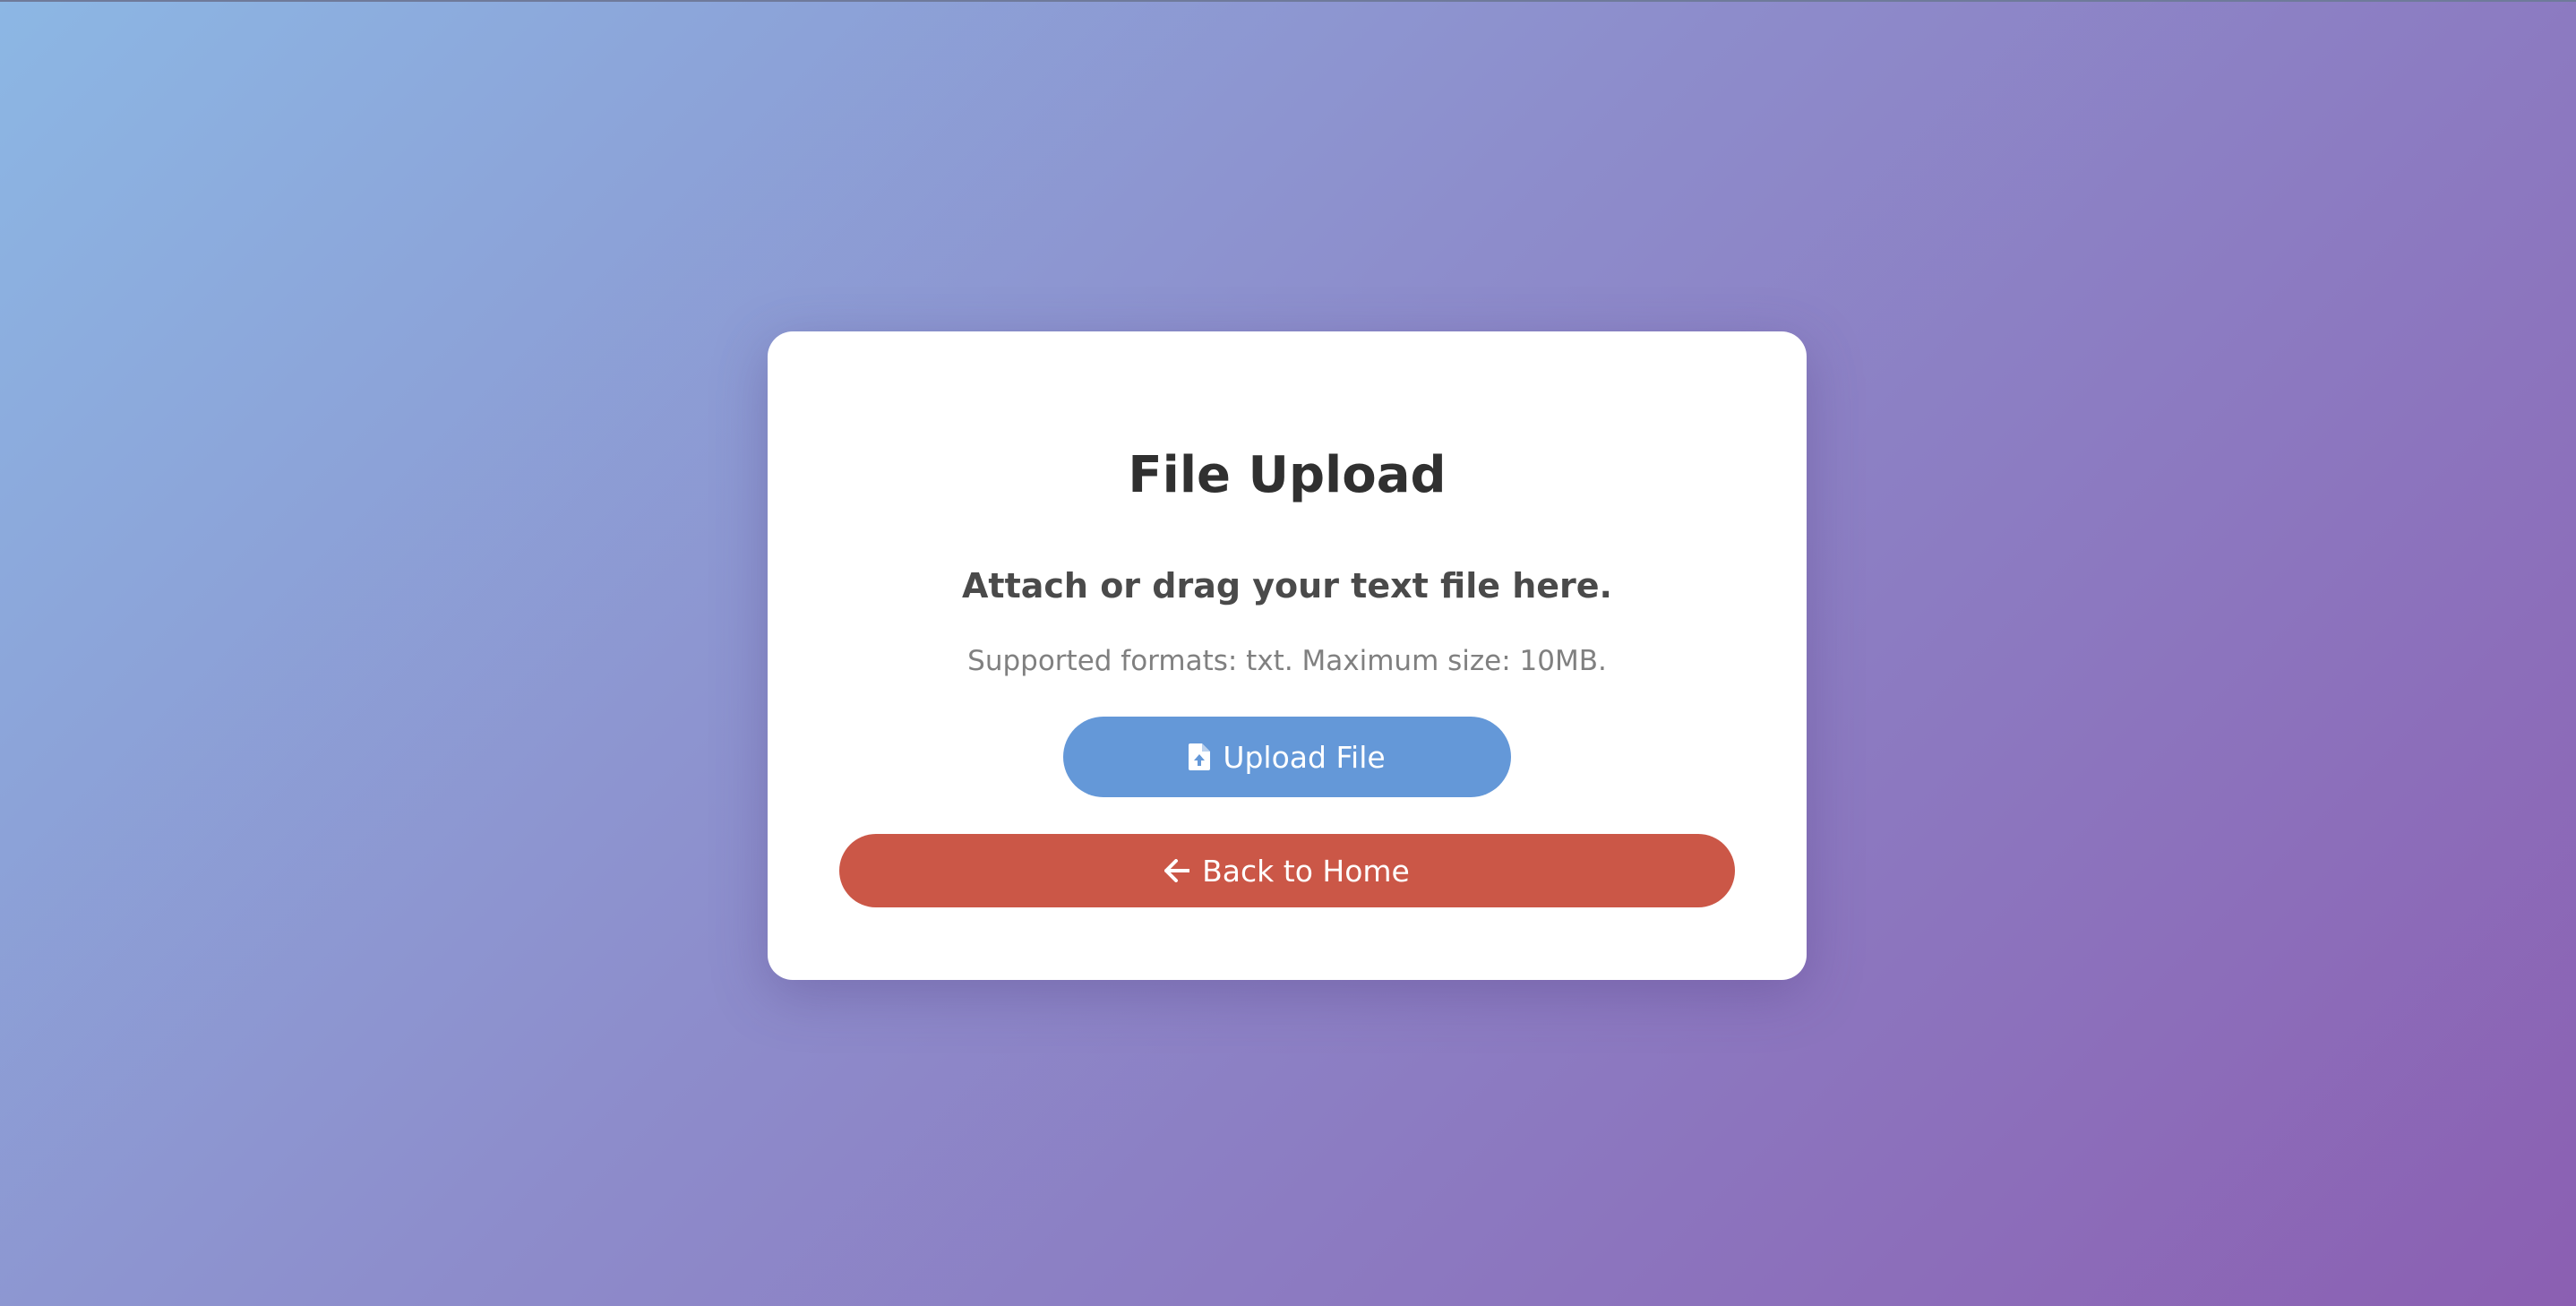 This screenshot has width=2576, height=1306. I want to click on upload-file-label: Upload File, so click(1304, 757).